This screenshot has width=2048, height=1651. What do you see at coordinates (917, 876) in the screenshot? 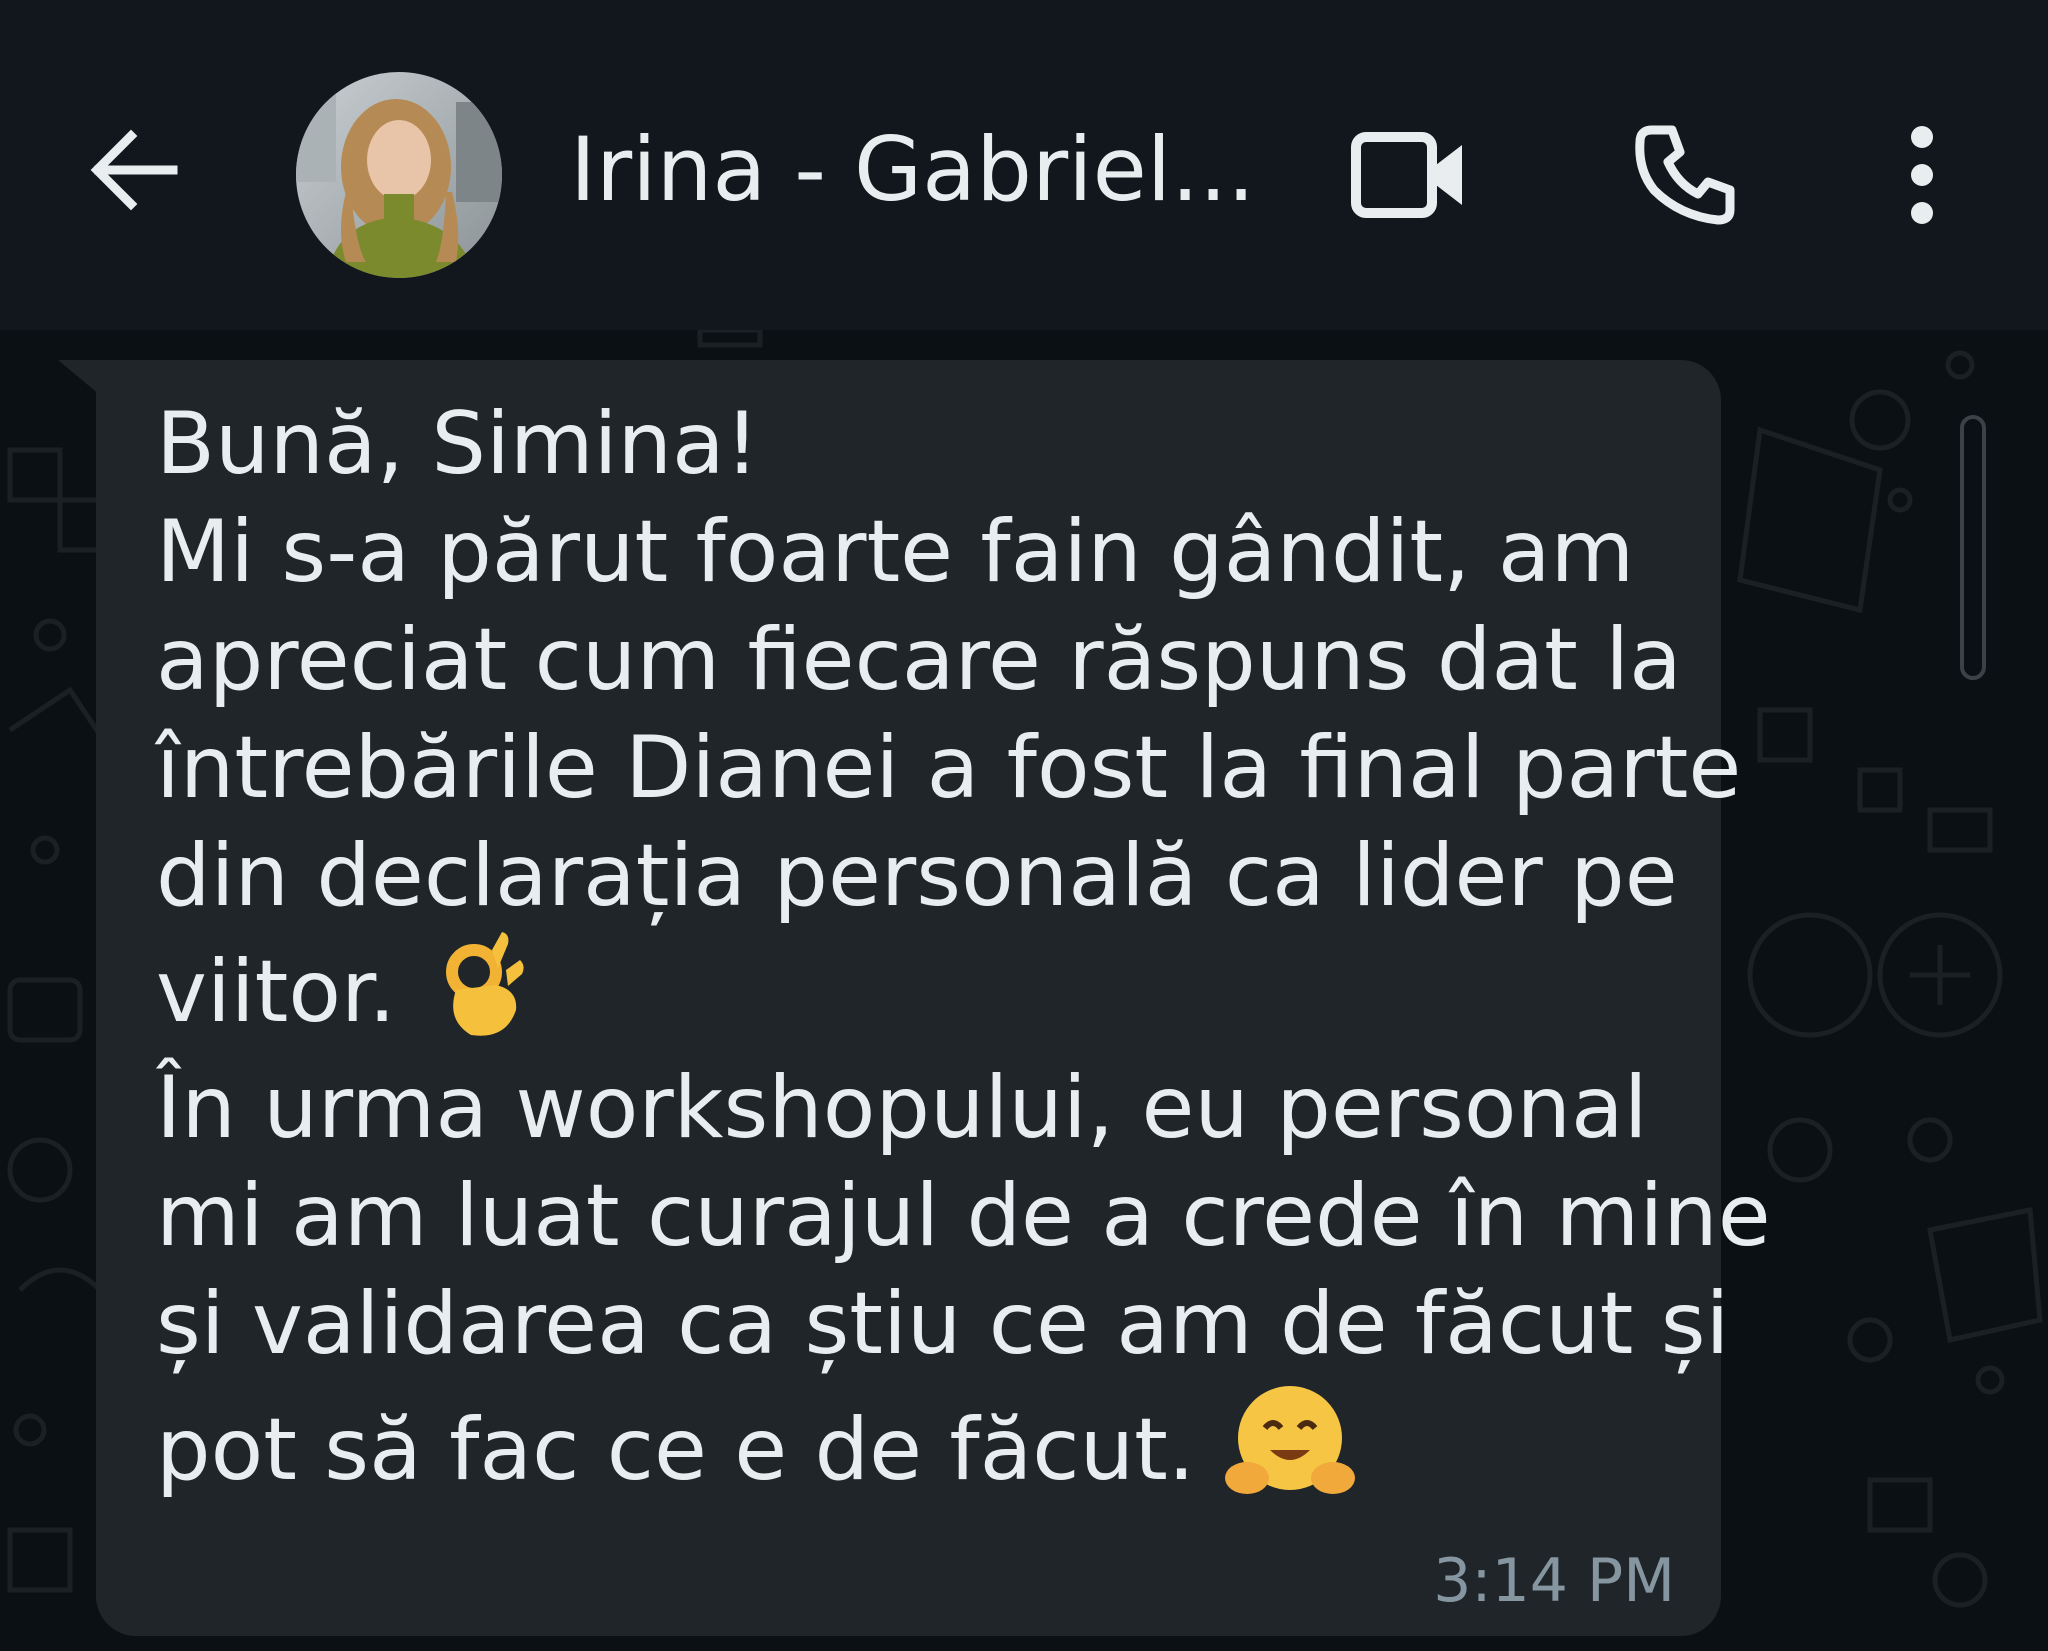
I see `message-line: din declarația personală ca lider pe` at bounding box center [917, 876].